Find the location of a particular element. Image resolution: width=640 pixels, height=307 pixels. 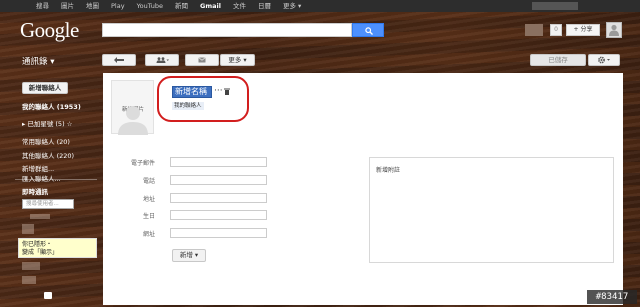

email-button is located at coordinates (202, 60).